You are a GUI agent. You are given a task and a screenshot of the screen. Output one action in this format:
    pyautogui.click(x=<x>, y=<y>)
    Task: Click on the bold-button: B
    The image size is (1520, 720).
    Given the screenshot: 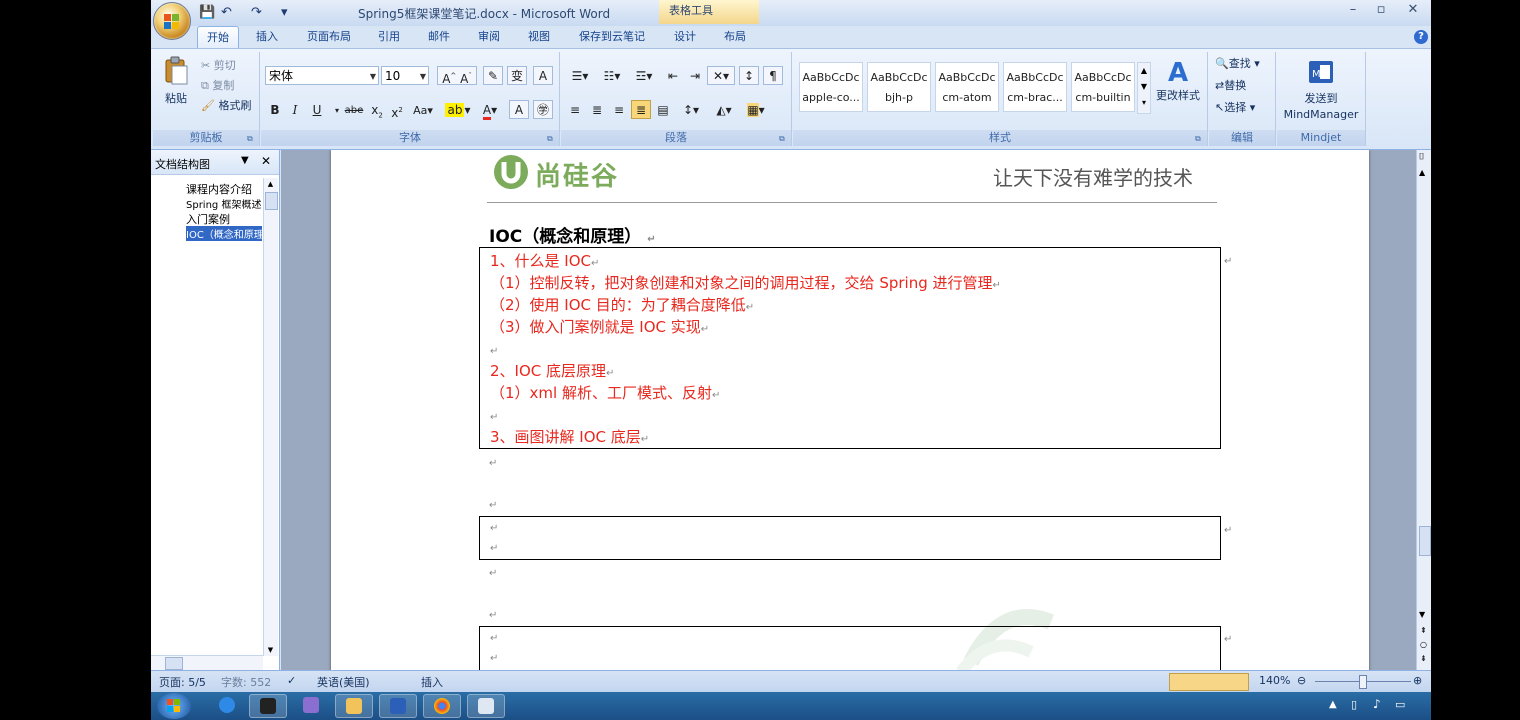 What is the action you would take?
    pyautogui.click(x=275, y=109)
    